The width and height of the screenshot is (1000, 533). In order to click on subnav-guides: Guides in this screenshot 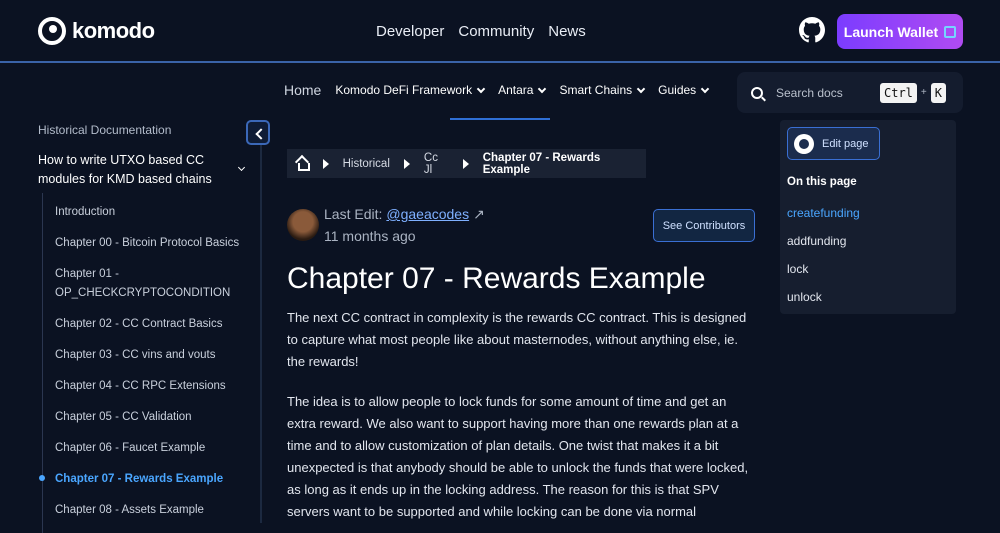, I will do `click(684, 90)`.